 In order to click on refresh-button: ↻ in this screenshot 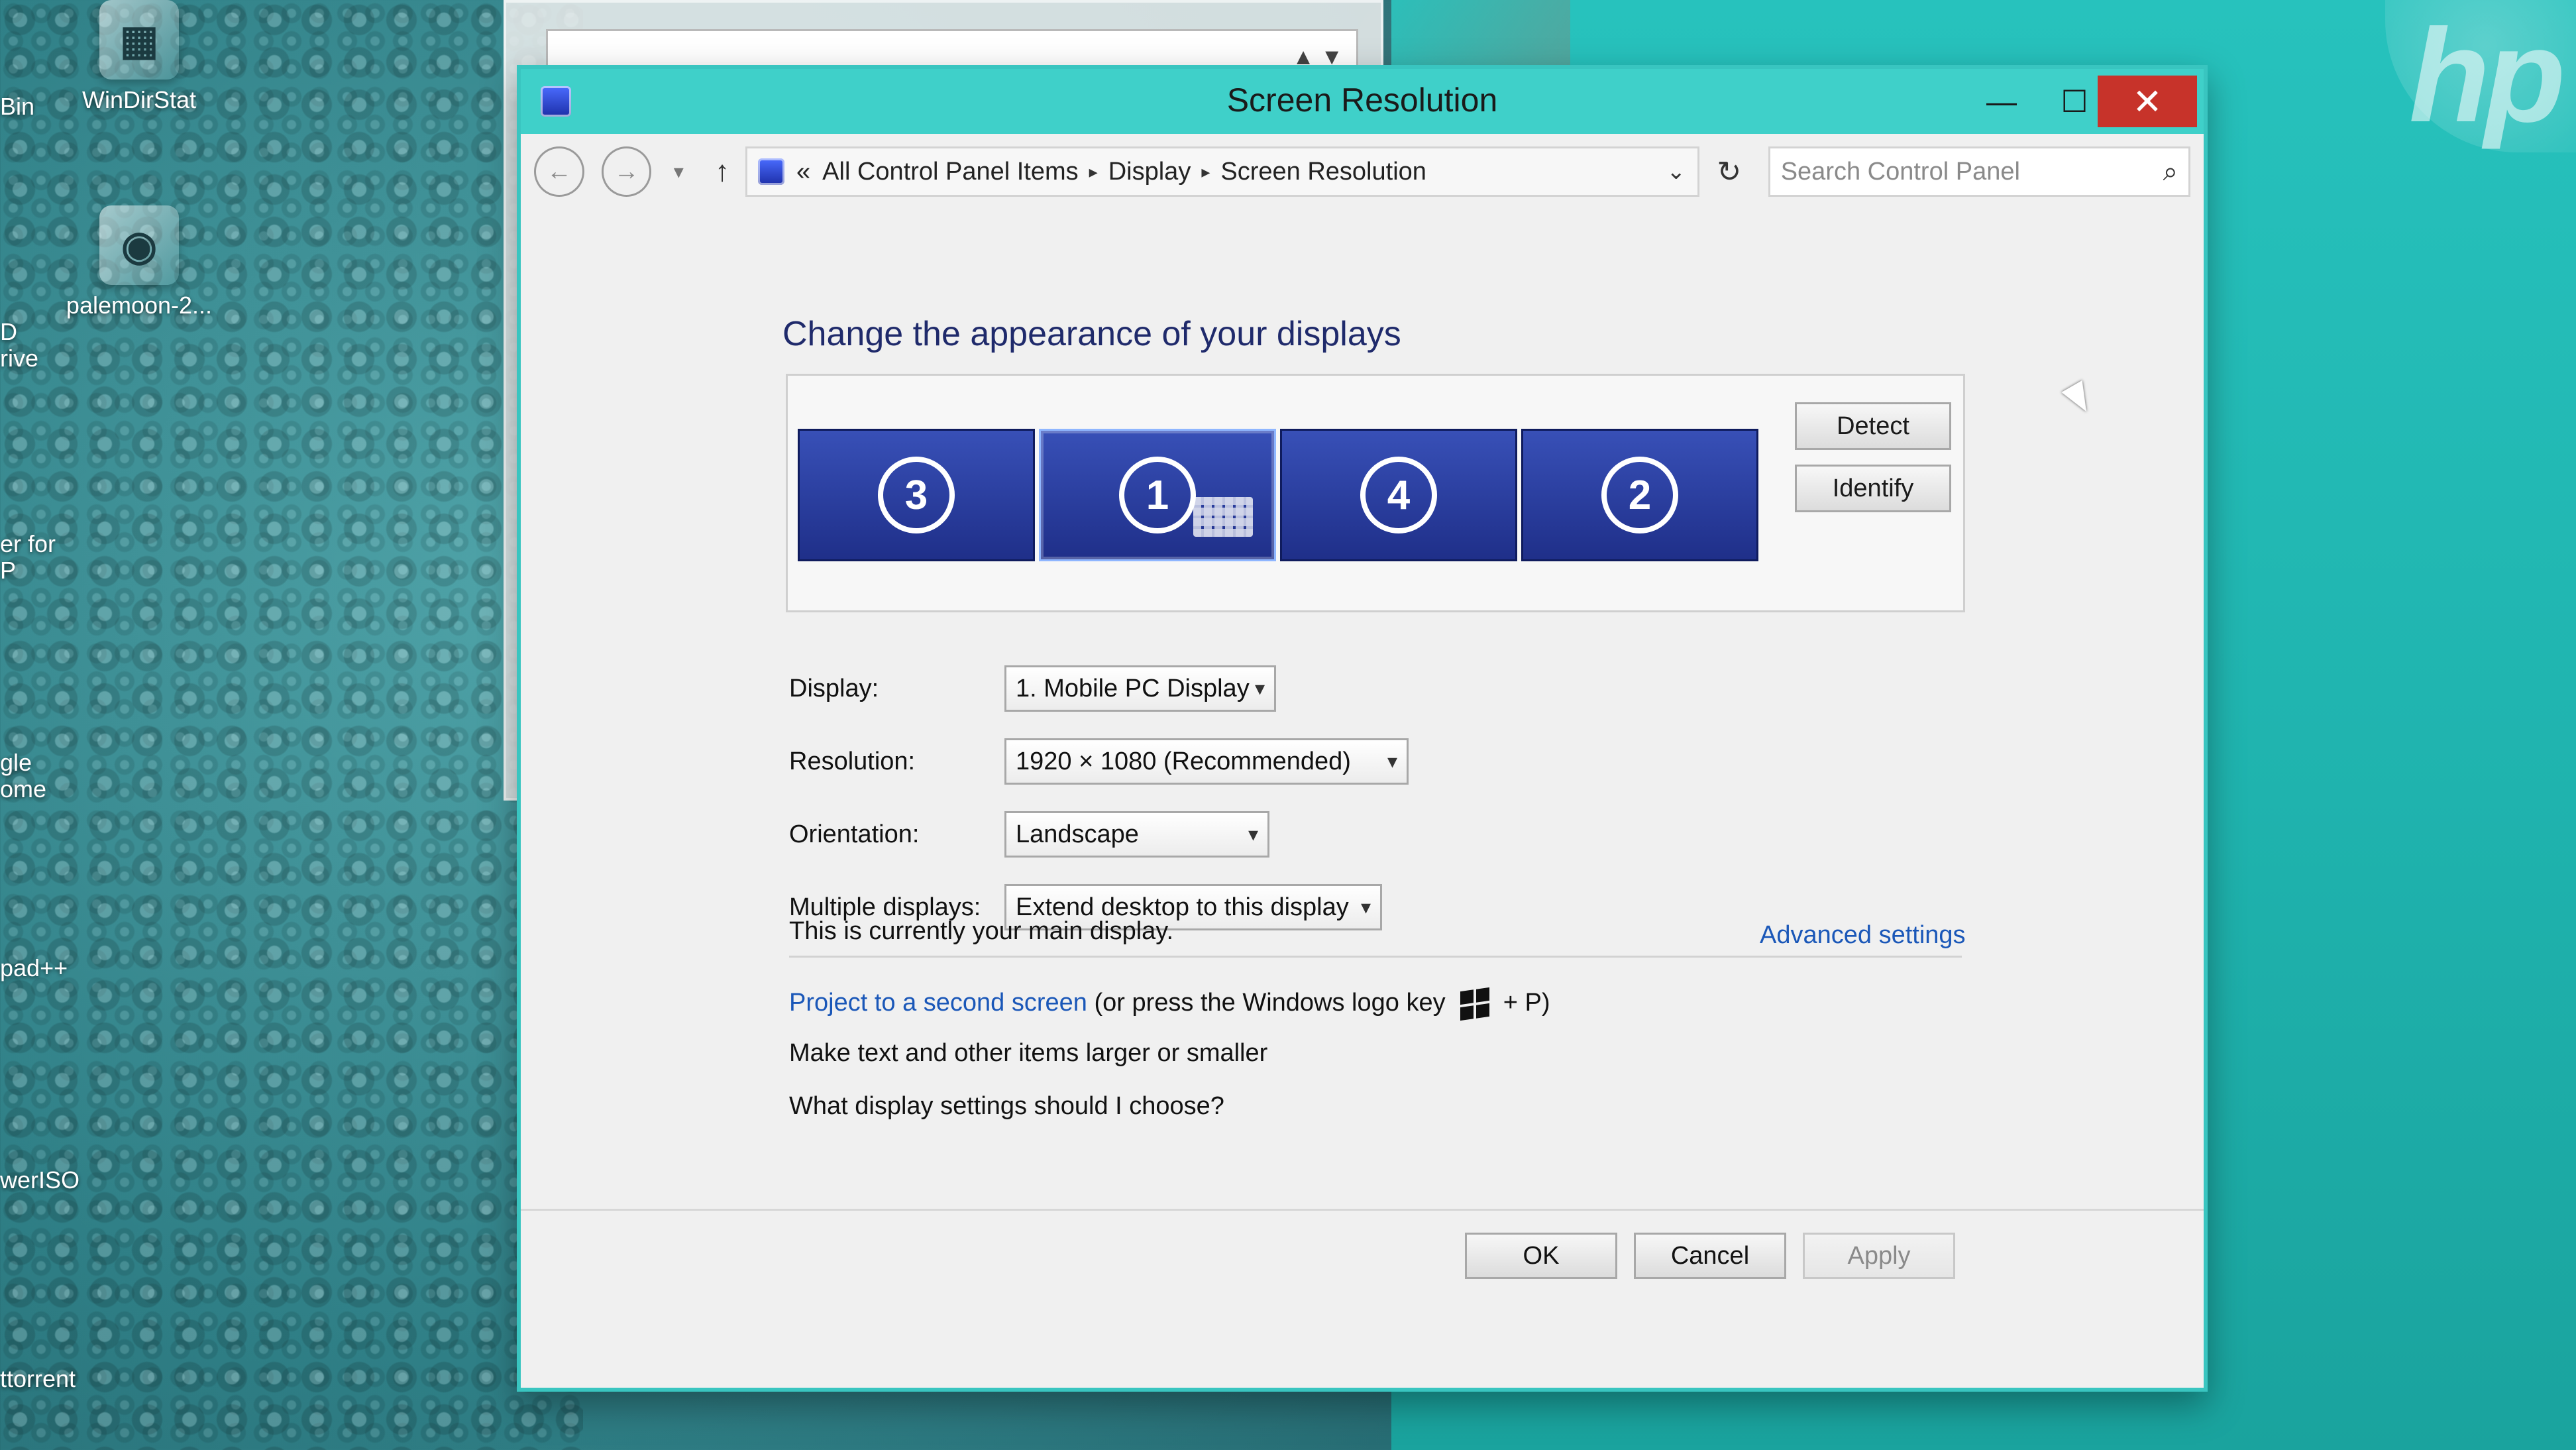, I will do `click(1729, 171)`.